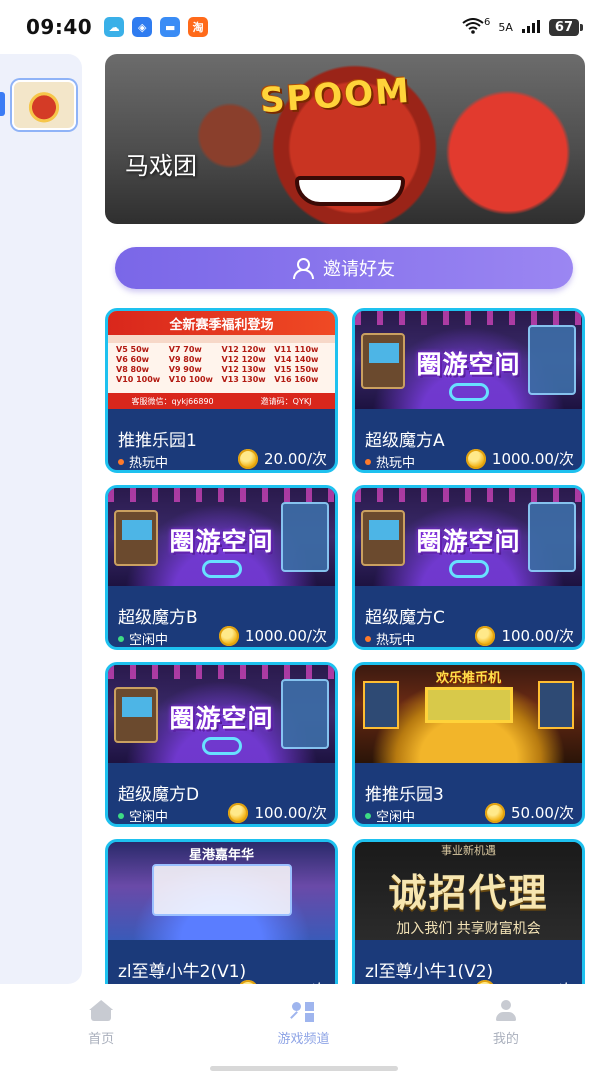  I want to click on invite-friends-button: 邀请好友, so click(344, 268).